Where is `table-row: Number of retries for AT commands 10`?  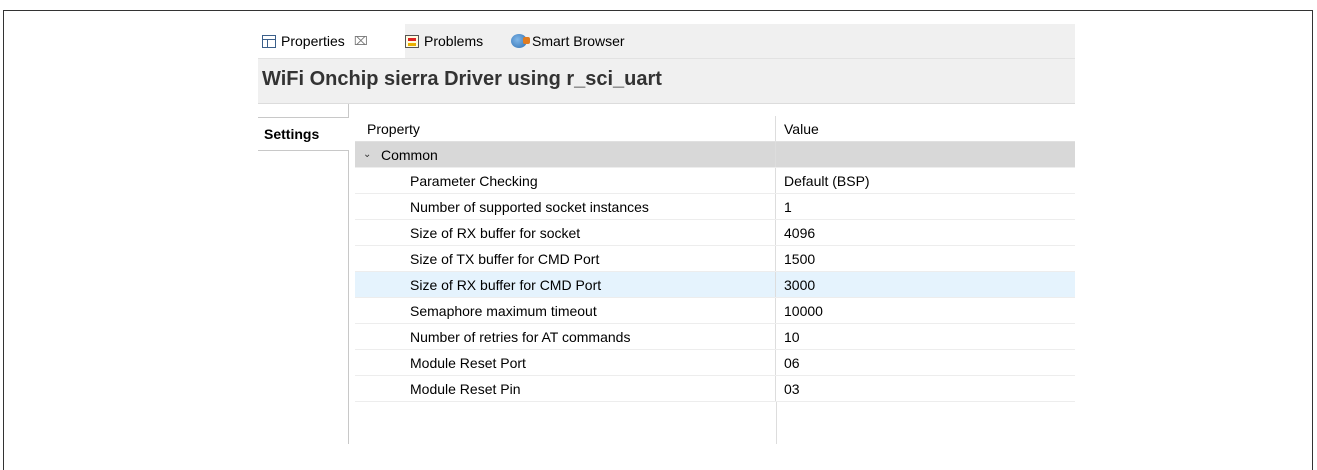 table-row: Number of retries for AT commands 10 is located at coordinates (715, 337).